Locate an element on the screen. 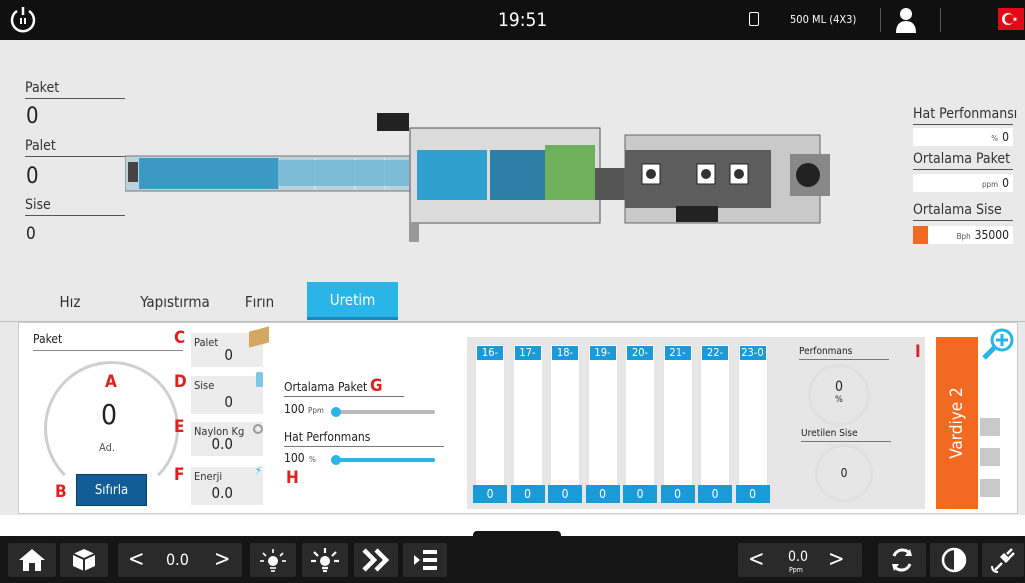  contrast-button is located at coordinates (954, 560).